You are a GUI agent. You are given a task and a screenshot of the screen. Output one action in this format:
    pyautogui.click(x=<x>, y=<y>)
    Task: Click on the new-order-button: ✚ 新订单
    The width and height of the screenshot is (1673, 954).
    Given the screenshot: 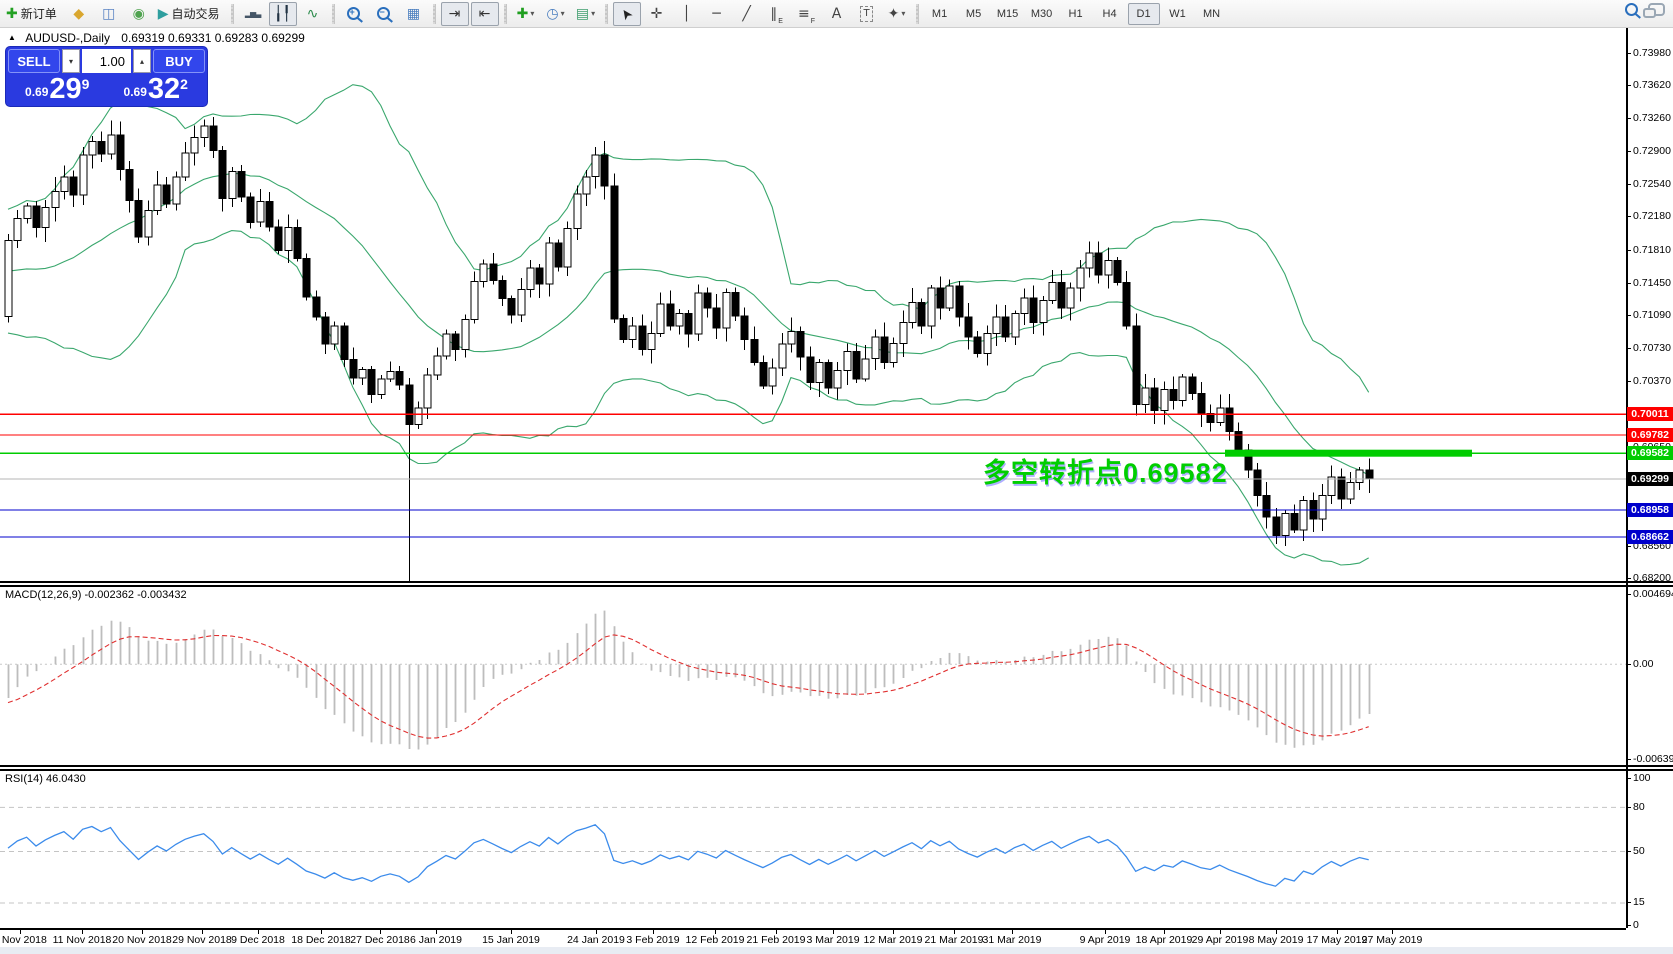 What is the action you would take?
    pyautogui.click(x=33, y=14)
    